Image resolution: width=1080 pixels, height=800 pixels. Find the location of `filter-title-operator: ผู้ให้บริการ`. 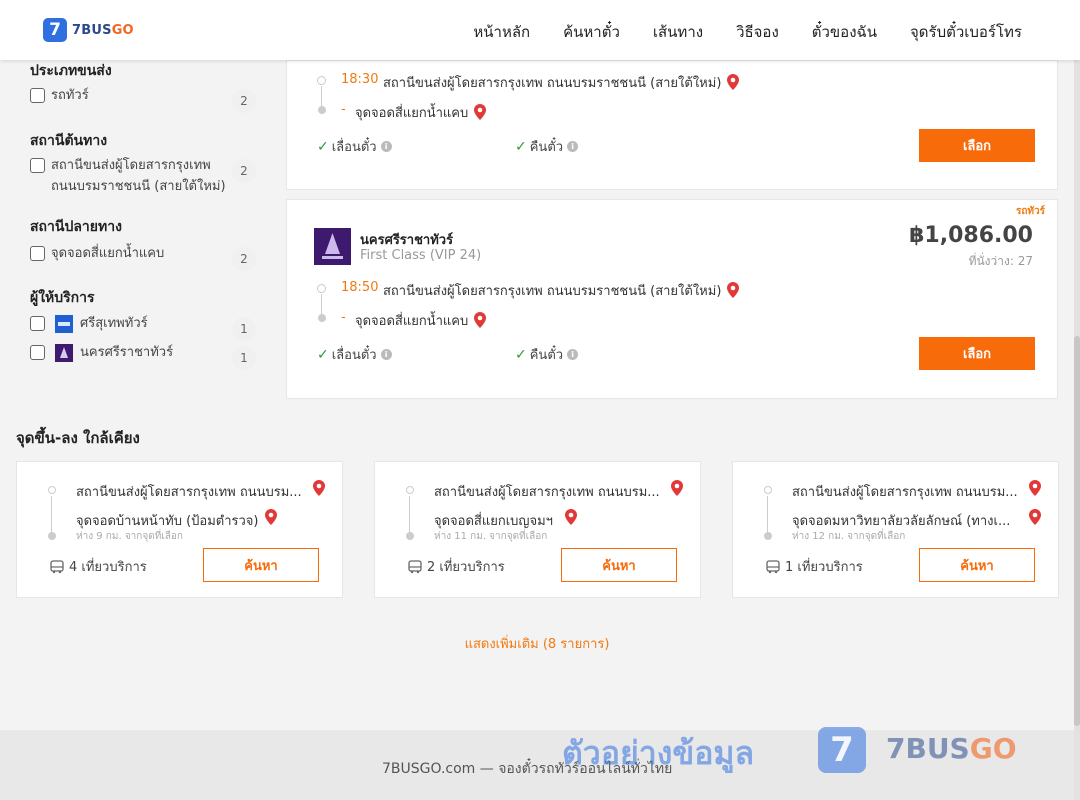

filter-title-operator: ผู้ให้บริการ is located at coordinates (62, 298).